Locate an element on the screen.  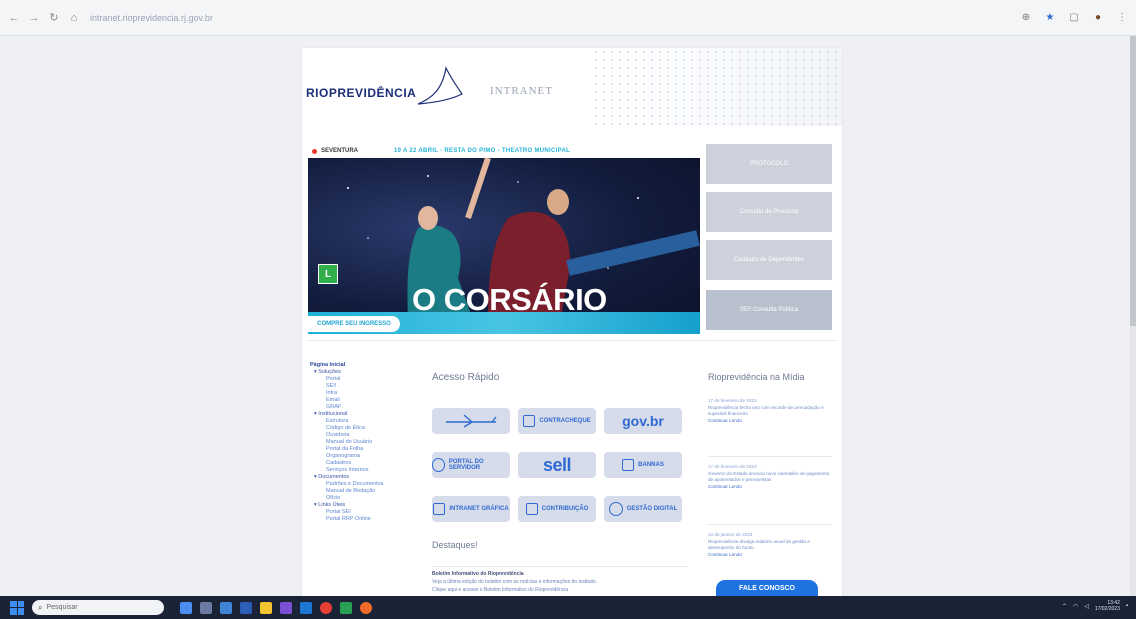
nav-section: ▾ Documentos is located at coordinates (362, 477).